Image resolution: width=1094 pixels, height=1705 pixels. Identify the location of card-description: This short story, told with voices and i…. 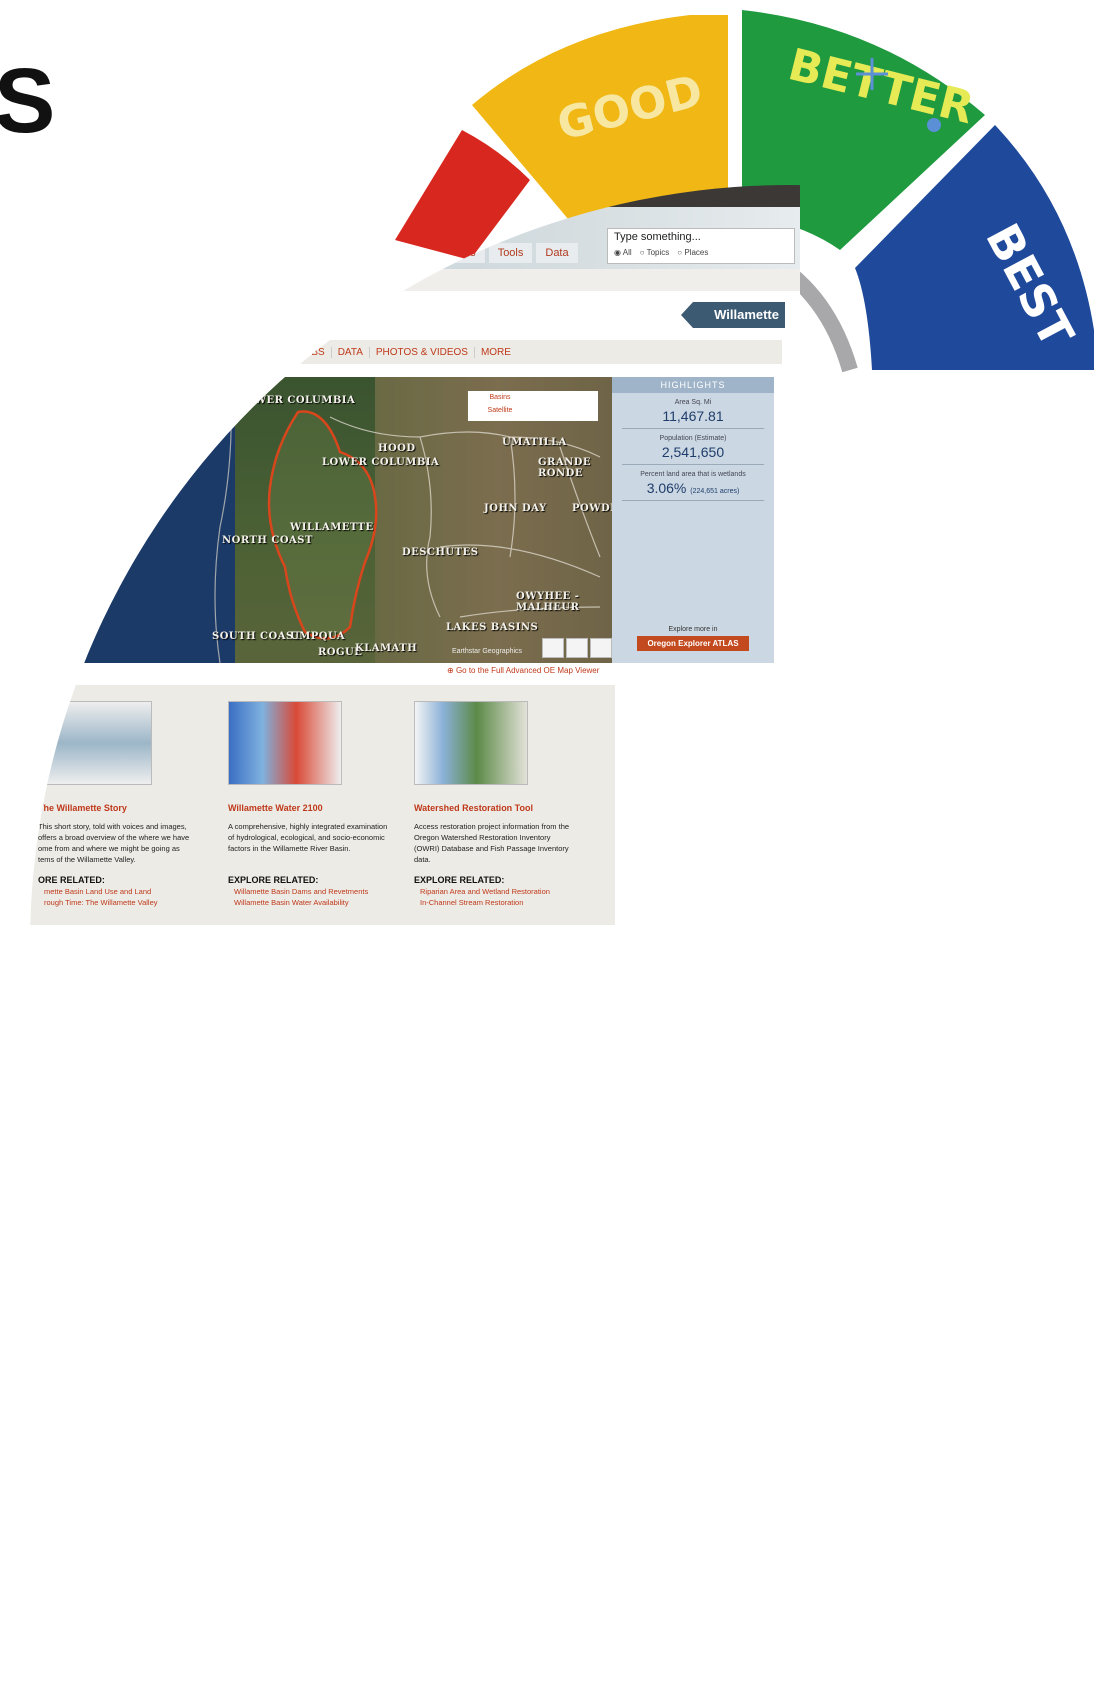
(122, 843).